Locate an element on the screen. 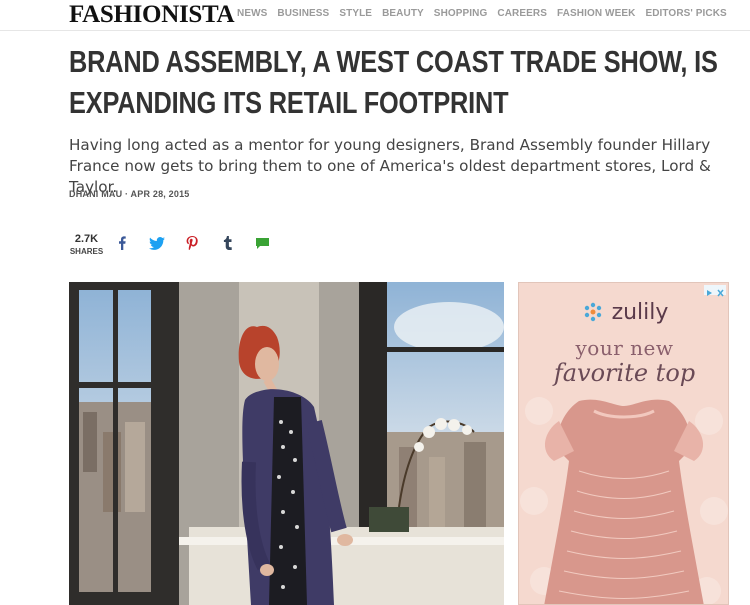 Image resolution: width=750 pixels, height=605 pixels. headline-line-2: EXPANDING ITS RETAIL FOOTPRINT is located at coordinates (289, 103).